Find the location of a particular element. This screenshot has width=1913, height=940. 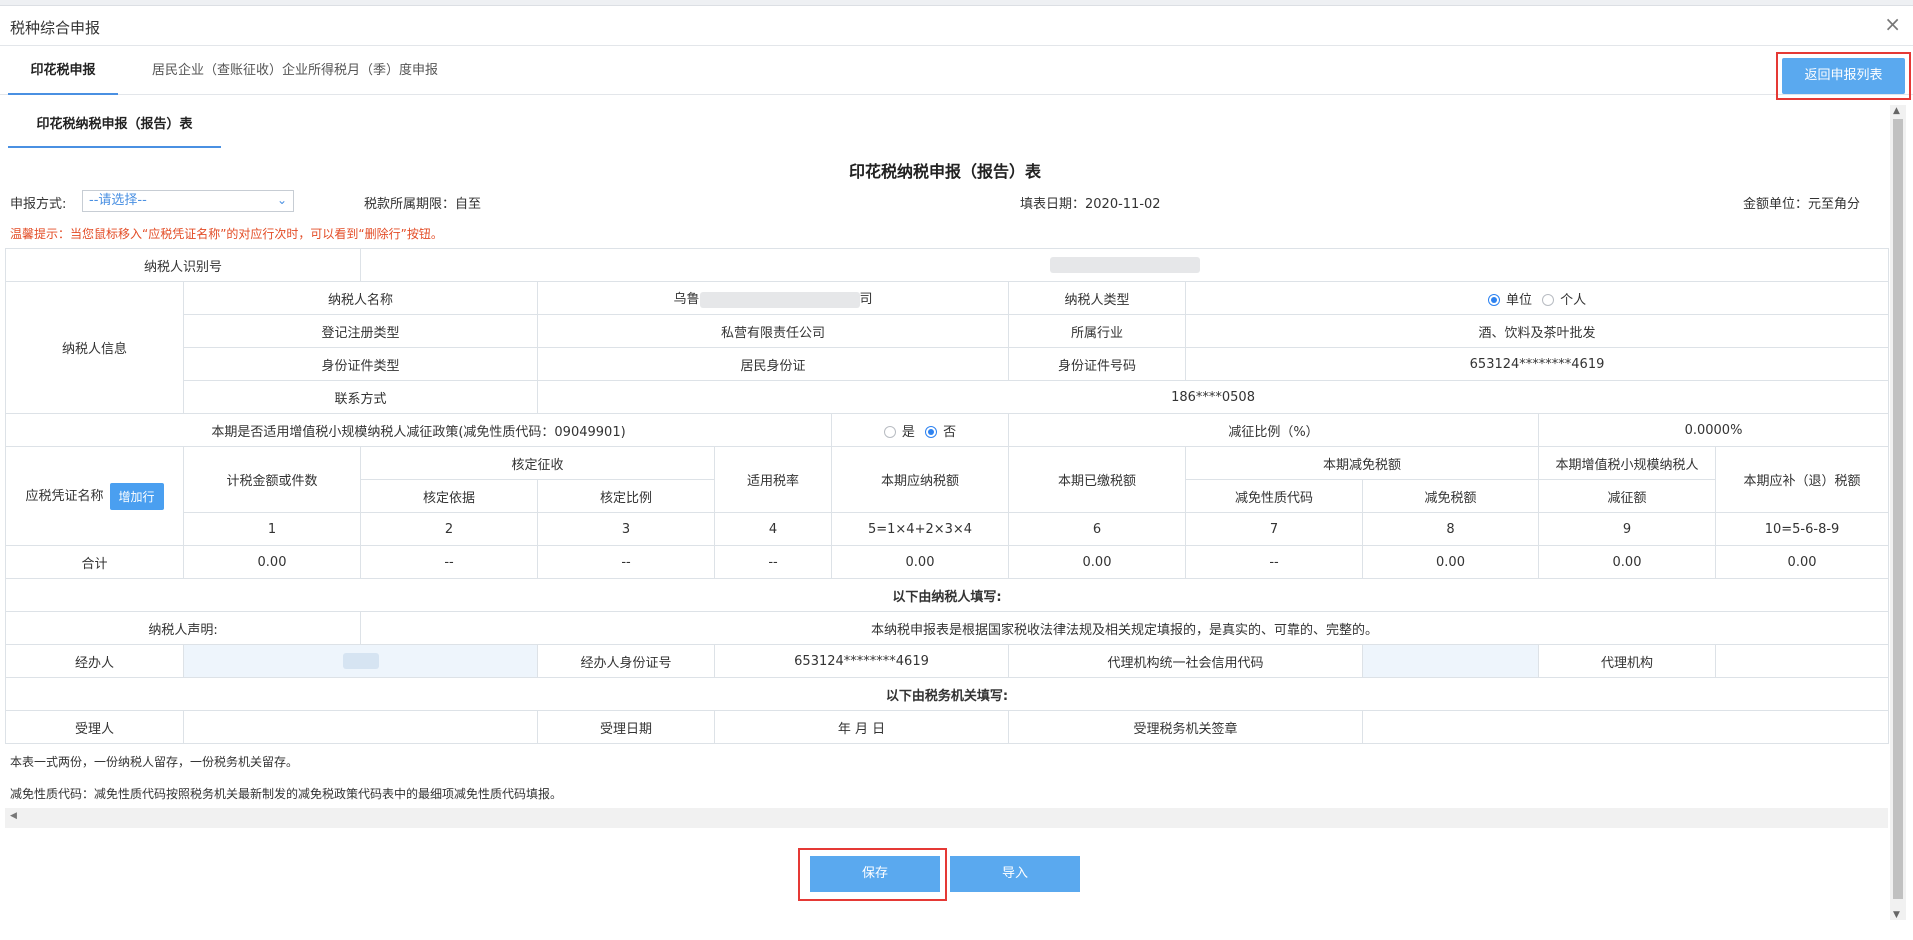

industry-value: 酒、饮料及茶叶批发 is located at coordinates (1537, 331).